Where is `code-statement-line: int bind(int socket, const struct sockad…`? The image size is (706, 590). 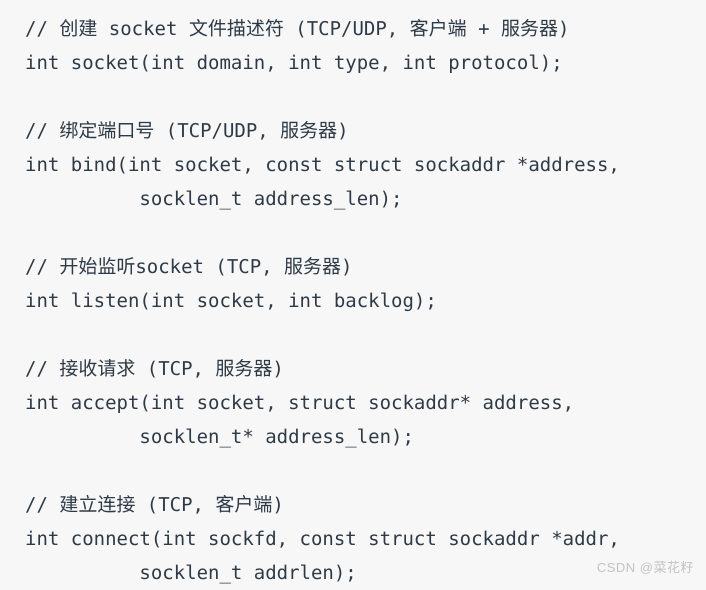 code-statement-line: int bind(int socket, const struct sockad… is located at coordinates (322, 165).